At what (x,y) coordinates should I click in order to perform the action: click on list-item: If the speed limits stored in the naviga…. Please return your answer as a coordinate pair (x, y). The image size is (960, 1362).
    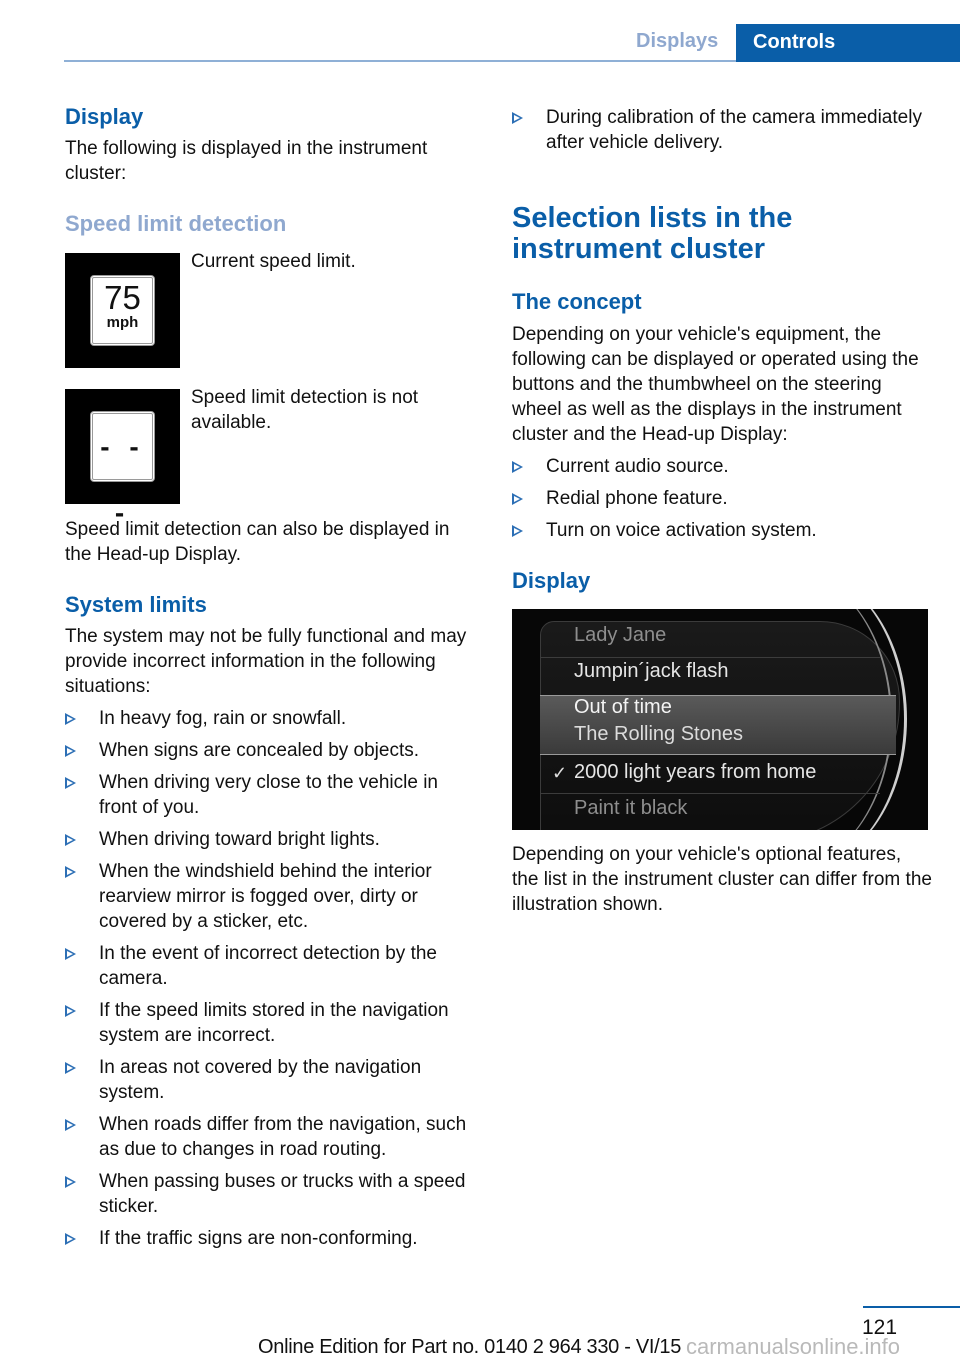
    Looking at the image, I should click on (271, 1023).